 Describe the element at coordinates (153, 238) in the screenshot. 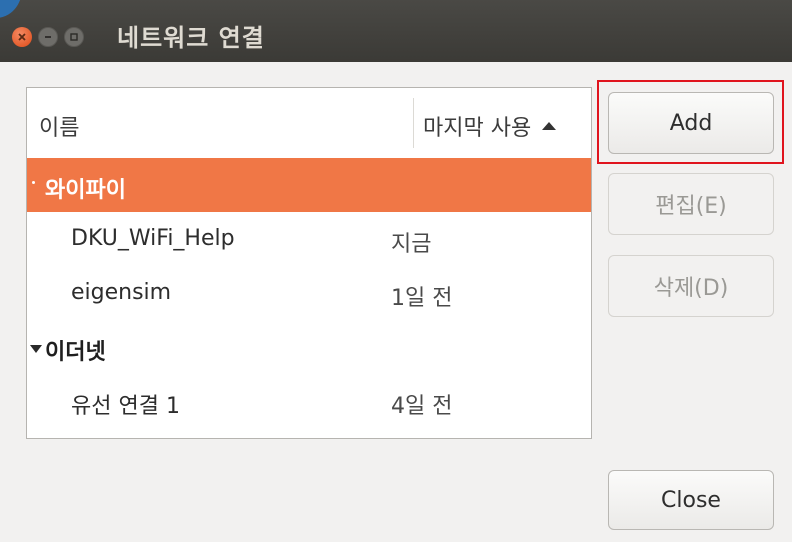

I see `connection-name: DKU_WiFi_Help` at that location.